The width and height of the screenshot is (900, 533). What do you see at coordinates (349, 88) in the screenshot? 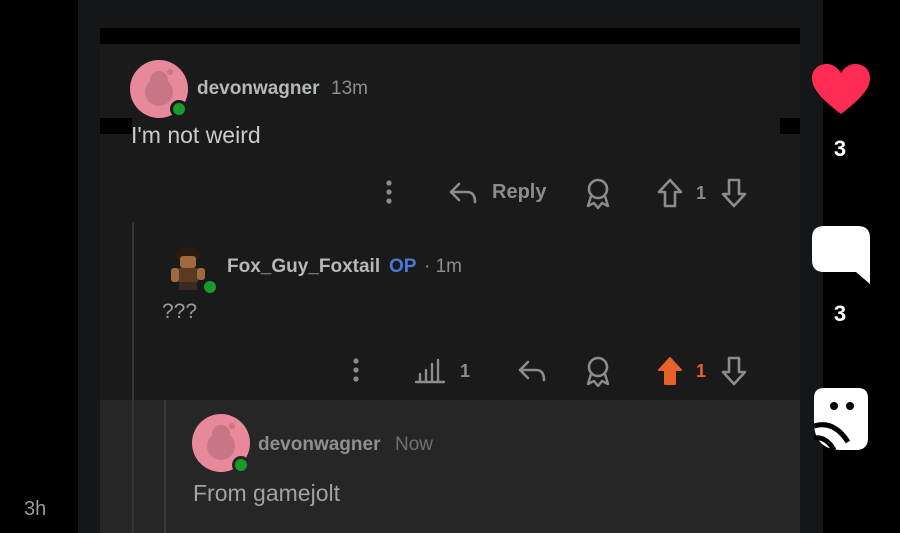
I see `comment-timestamp: 13m` at bounding box center [349, 88].